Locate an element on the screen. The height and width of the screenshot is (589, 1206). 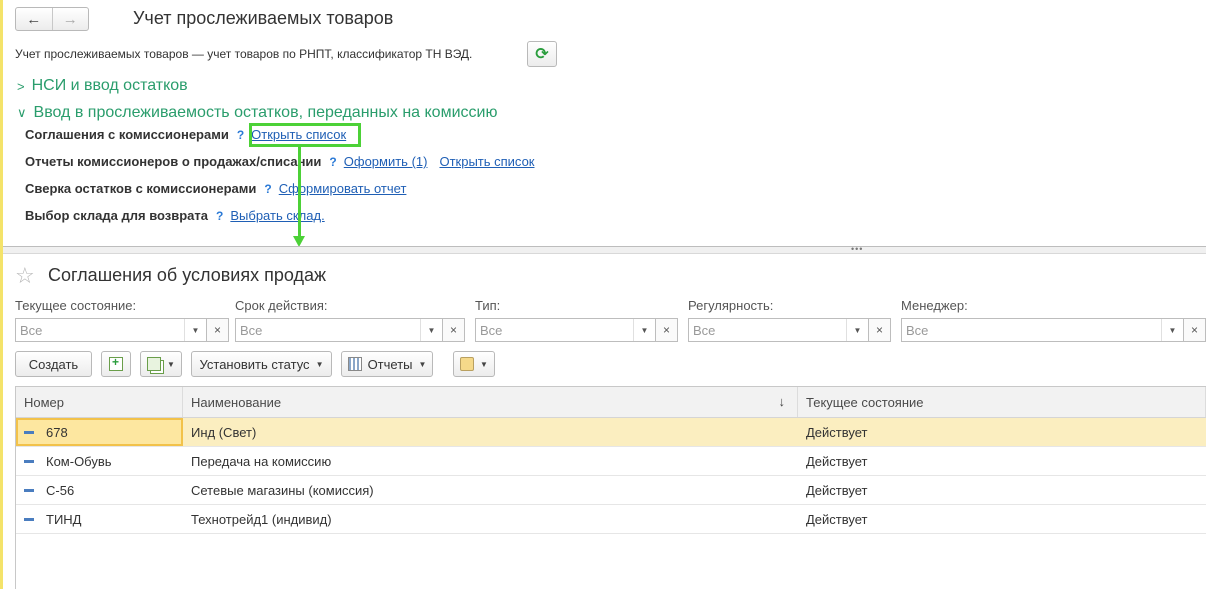
table-row: 678 Инд (Свет) Действует is located at coordinates (611, 432).